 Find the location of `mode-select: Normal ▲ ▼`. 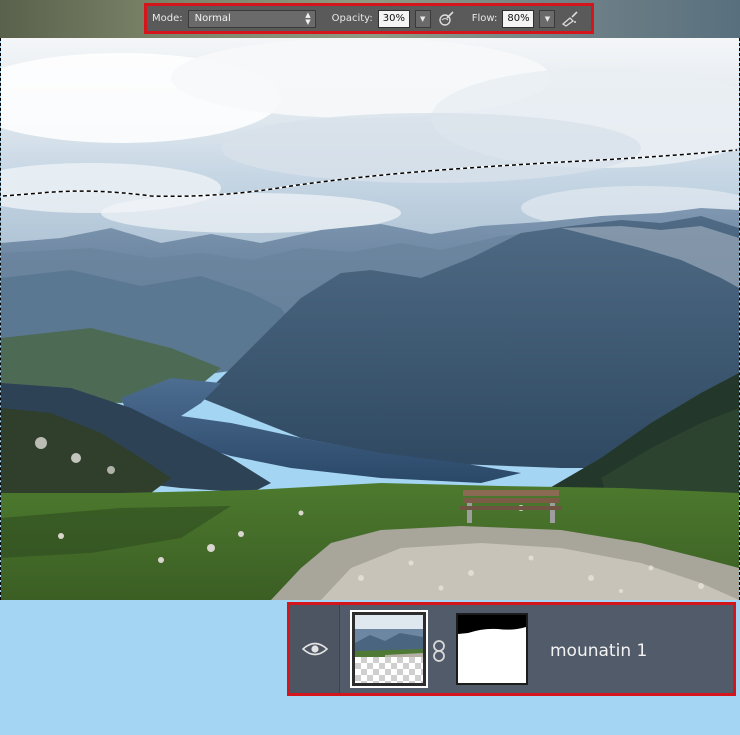

mode-select: Normal ▲ ▼ is located at coordinates (251, 18).